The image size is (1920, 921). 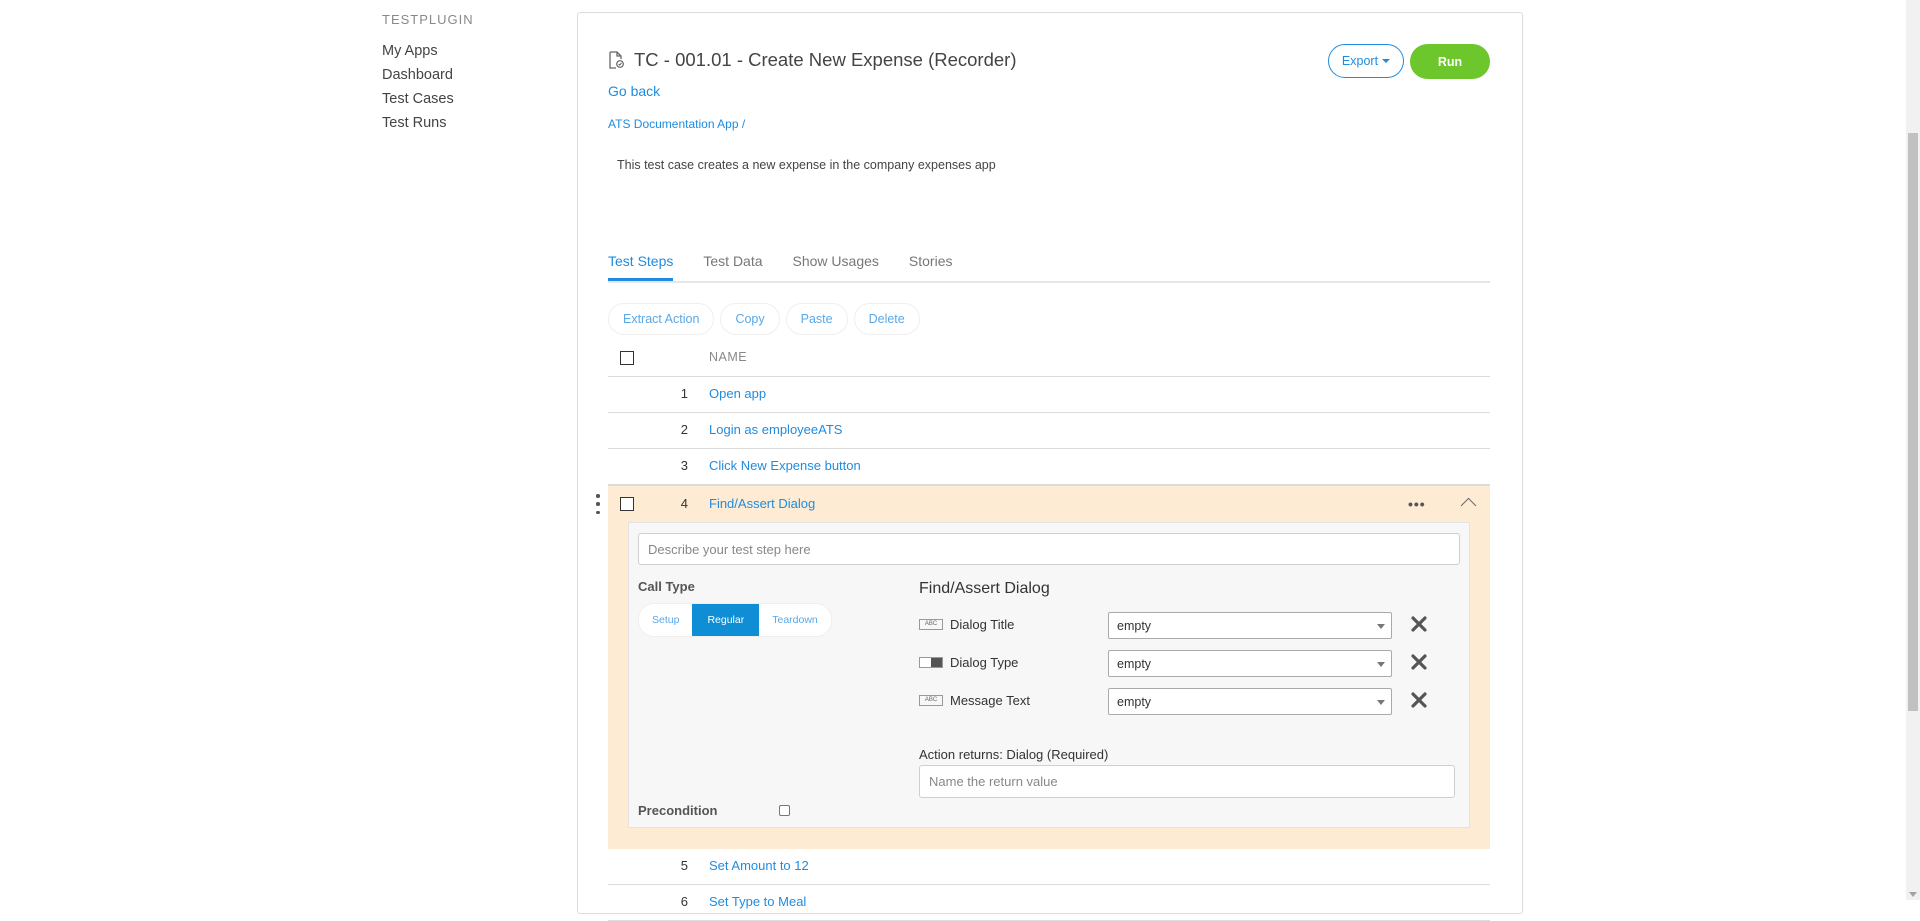 I want to click on tab-test-data: Test Data, so click(x=732, y=259).